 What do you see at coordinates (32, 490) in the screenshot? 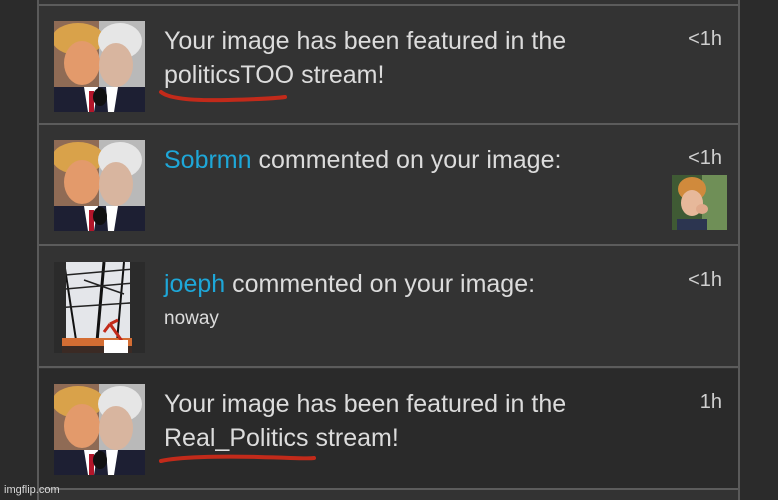
I see `imgflip-watermark: imgflip.com` at bounding box center [32, 490].